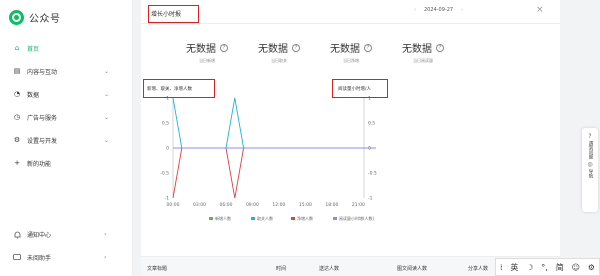  I want to click on ime-handle-icon: ⁞, so click(501, 267).